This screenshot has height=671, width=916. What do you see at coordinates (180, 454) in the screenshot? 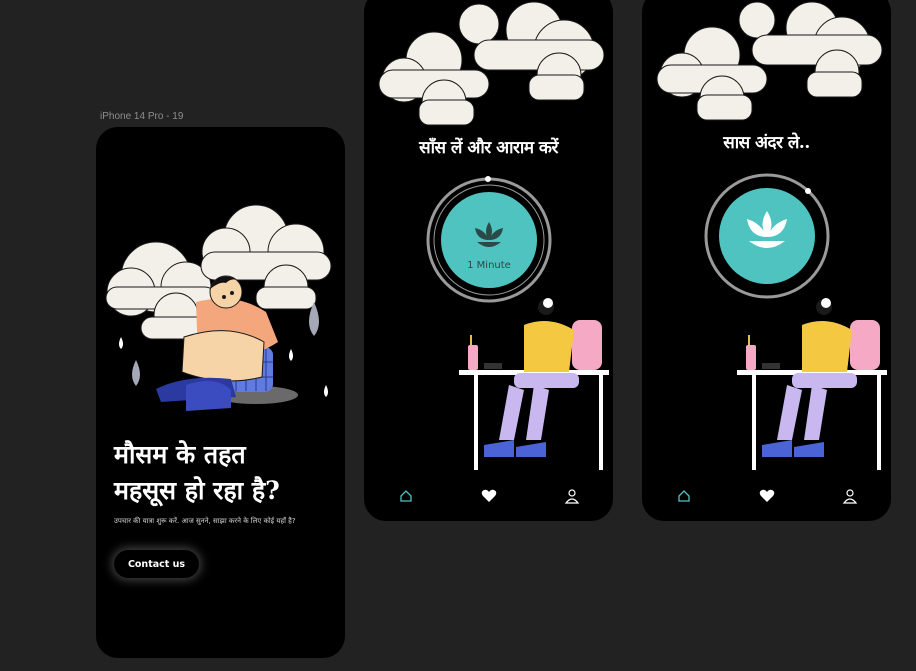
I see `headline-line-1: मौसम के तहत` at bounding box center [180, 454].